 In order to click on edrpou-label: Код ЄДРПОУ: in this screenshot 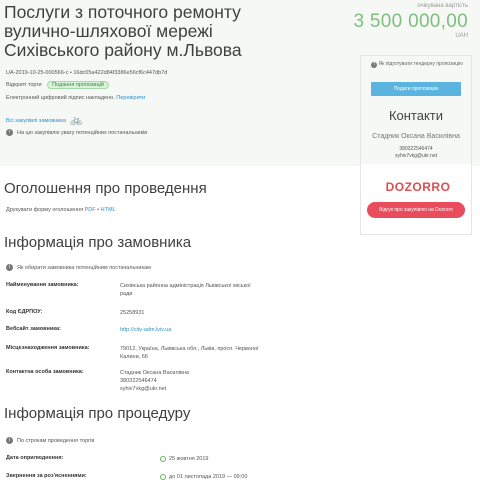, I will do `click(24, 312)`.